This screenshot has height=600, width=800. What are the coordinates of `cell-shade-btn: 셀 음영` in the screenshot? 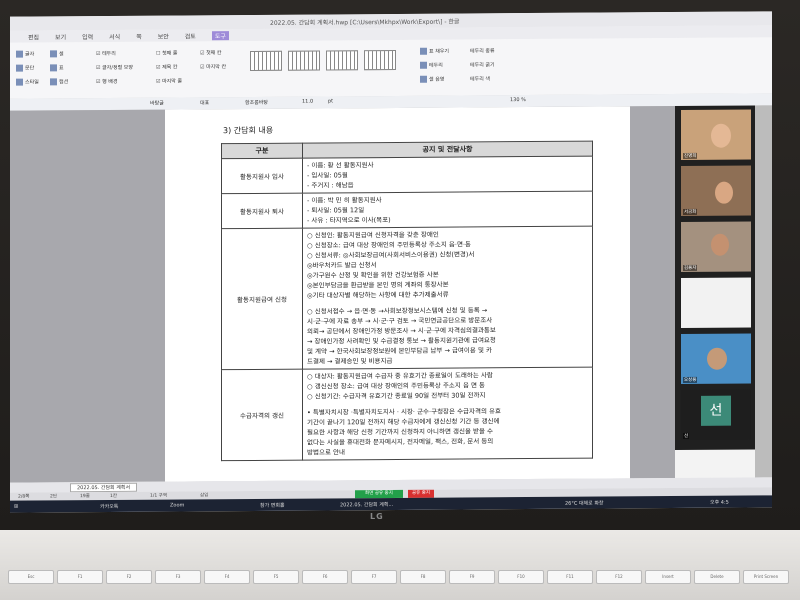 It's located at (432, 79).